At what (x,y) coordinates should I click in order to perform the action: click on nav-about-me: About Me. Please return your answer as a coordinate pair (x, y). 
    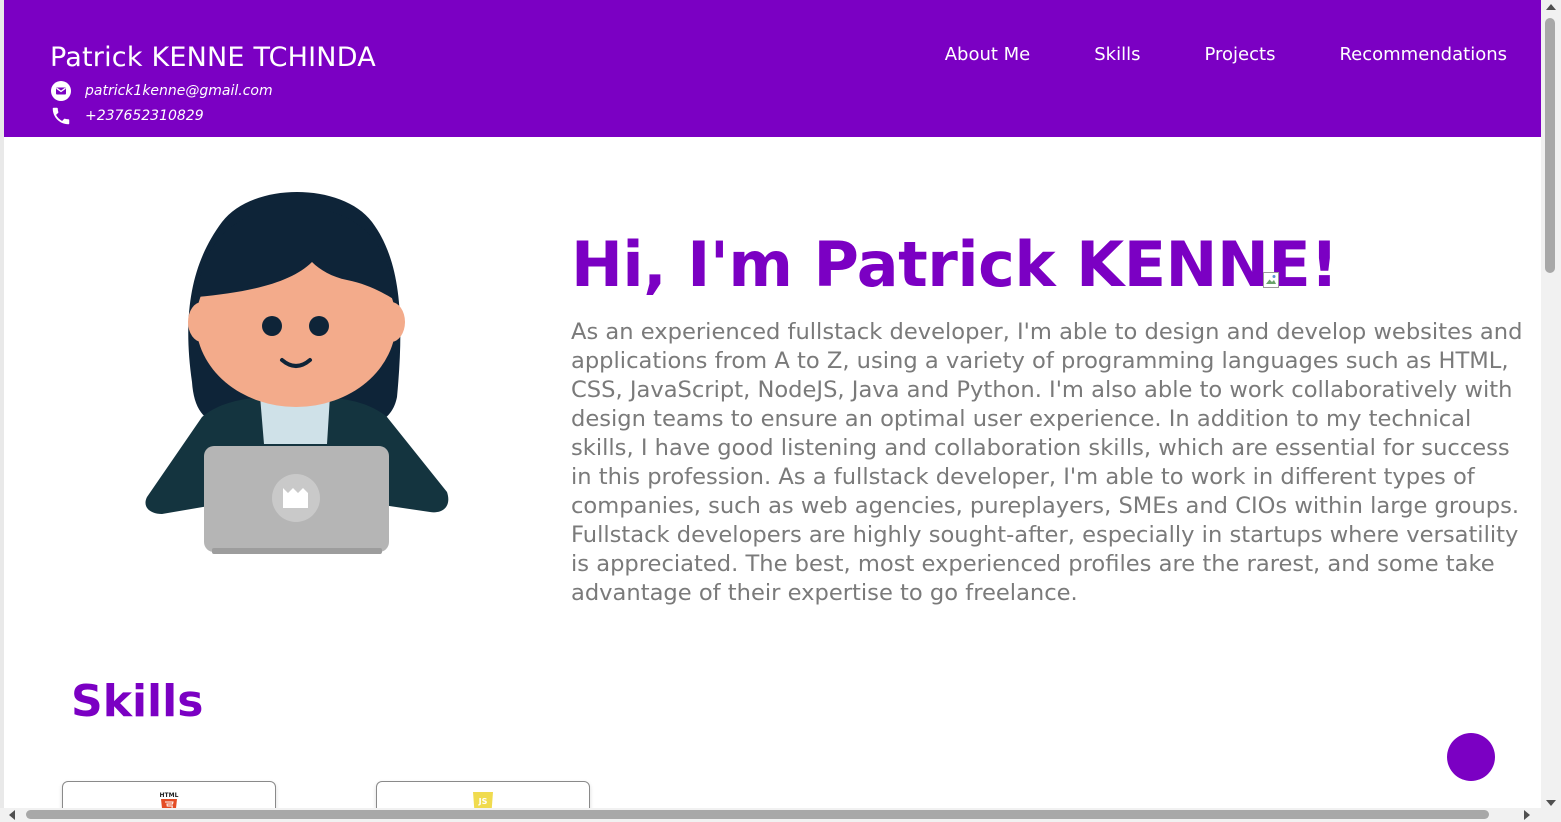
    Looking at the image, I should click on (988, 54).